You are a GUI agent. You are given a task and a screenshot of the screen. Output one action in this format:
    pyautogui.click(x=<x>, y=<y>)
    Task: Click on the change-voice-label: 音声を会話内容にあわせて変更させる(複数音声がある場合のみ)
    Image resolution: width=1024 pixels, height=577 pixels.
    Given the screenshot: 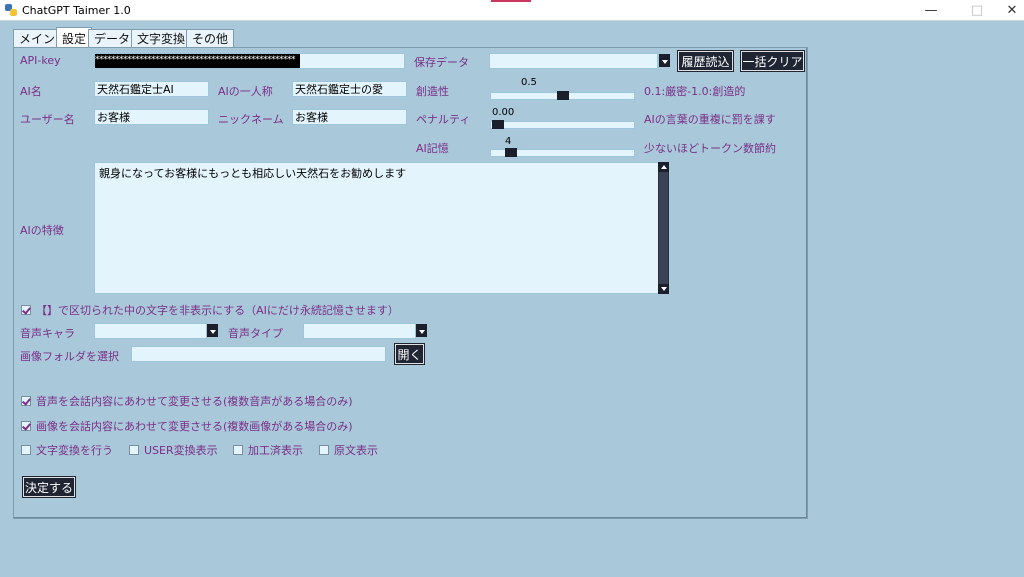 What is the action you would take?
    pyautogui.click(x=194, y=401)
    